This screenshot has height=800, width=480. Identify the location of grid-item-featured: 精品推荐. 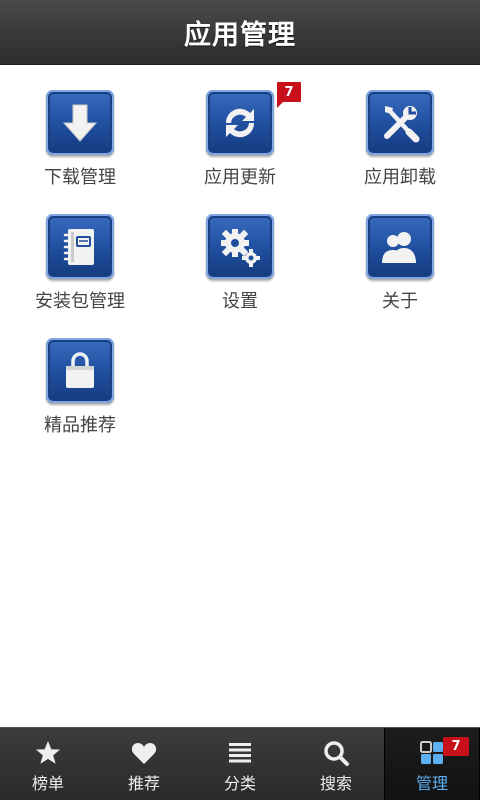
(80, 375).